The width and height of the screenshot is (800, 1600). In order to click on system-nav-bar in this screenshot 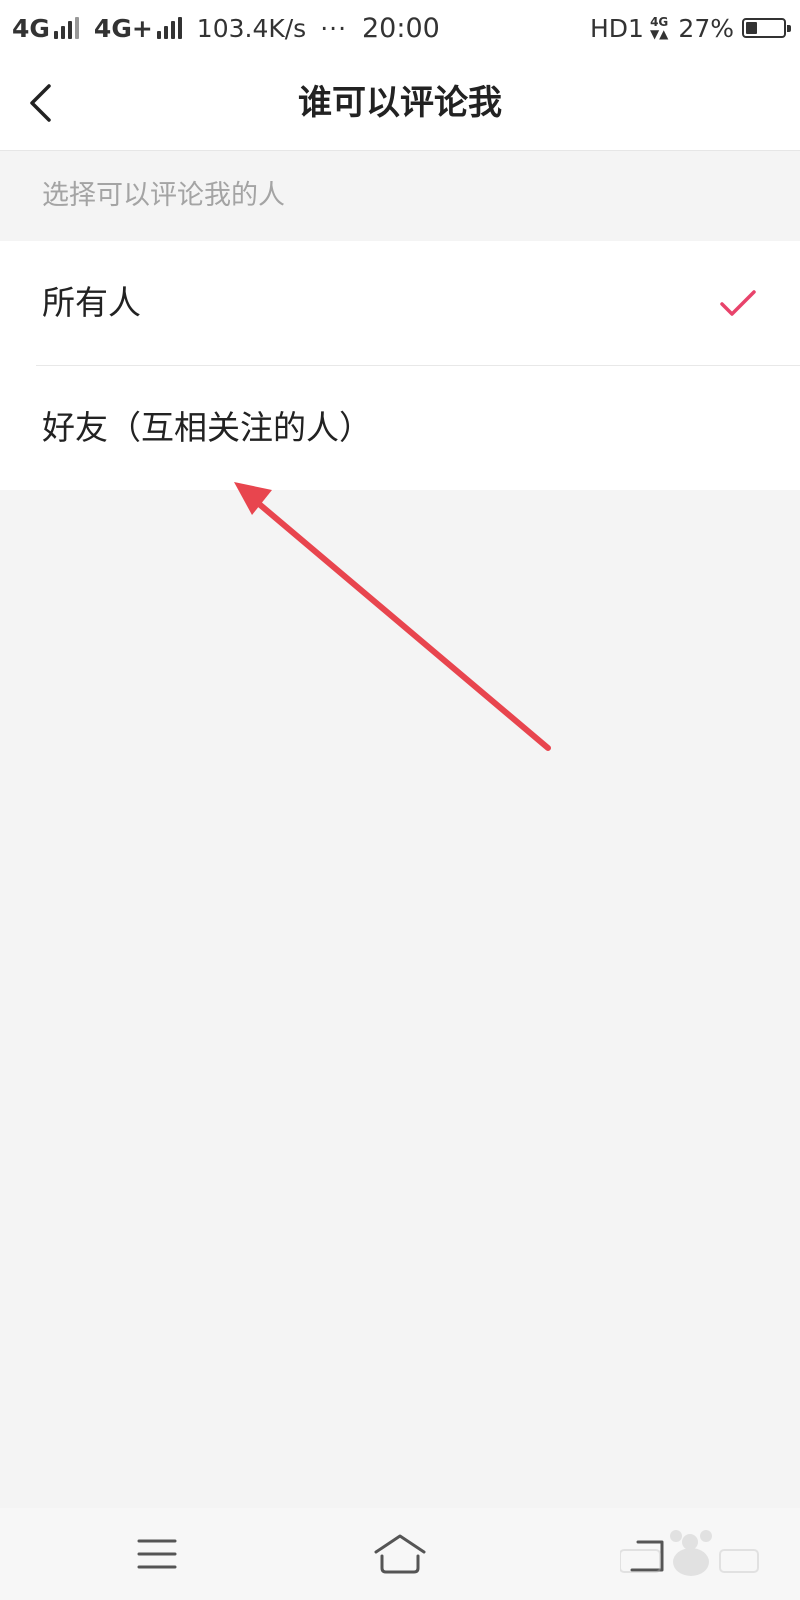, I will do `click(400, 1554)`.